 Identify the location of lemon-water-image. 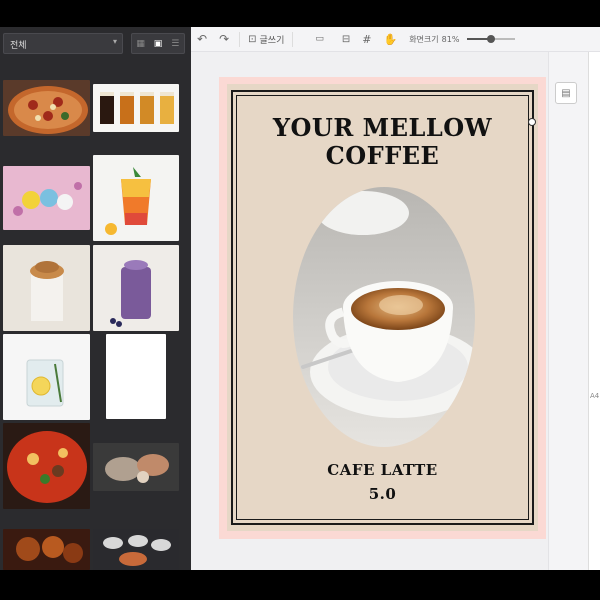
(46, 377).